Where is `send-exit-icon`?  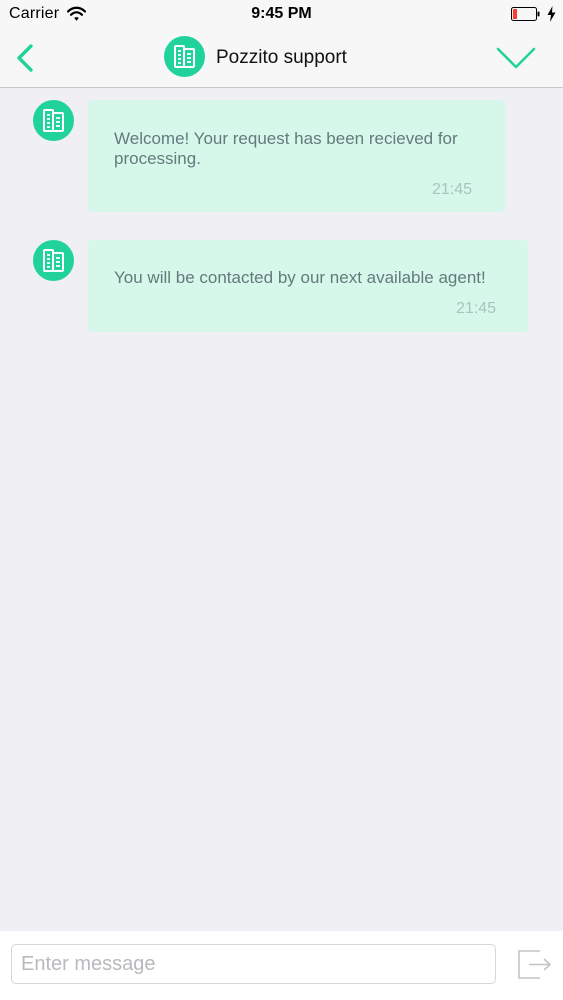
send-exit-icon is located at coordinates (534, 964).